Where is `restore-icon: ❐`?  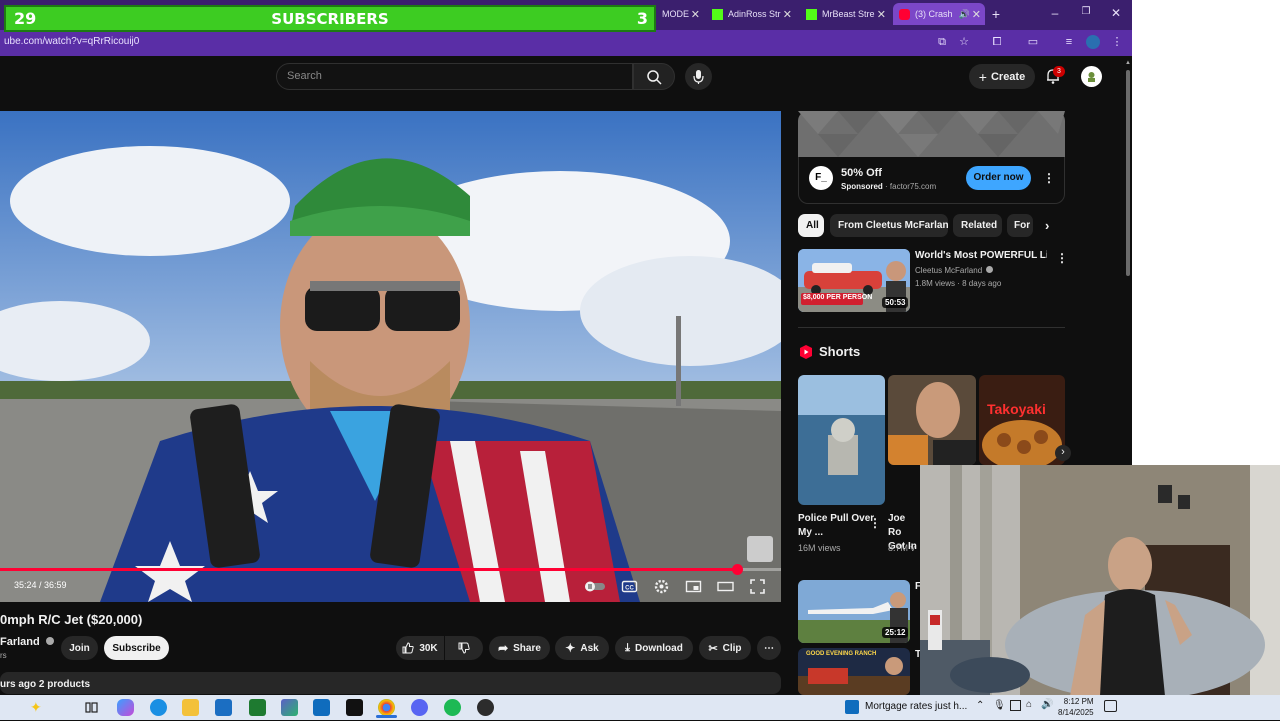 restore-icon: ❐ is located at coordinates (1086, 11).